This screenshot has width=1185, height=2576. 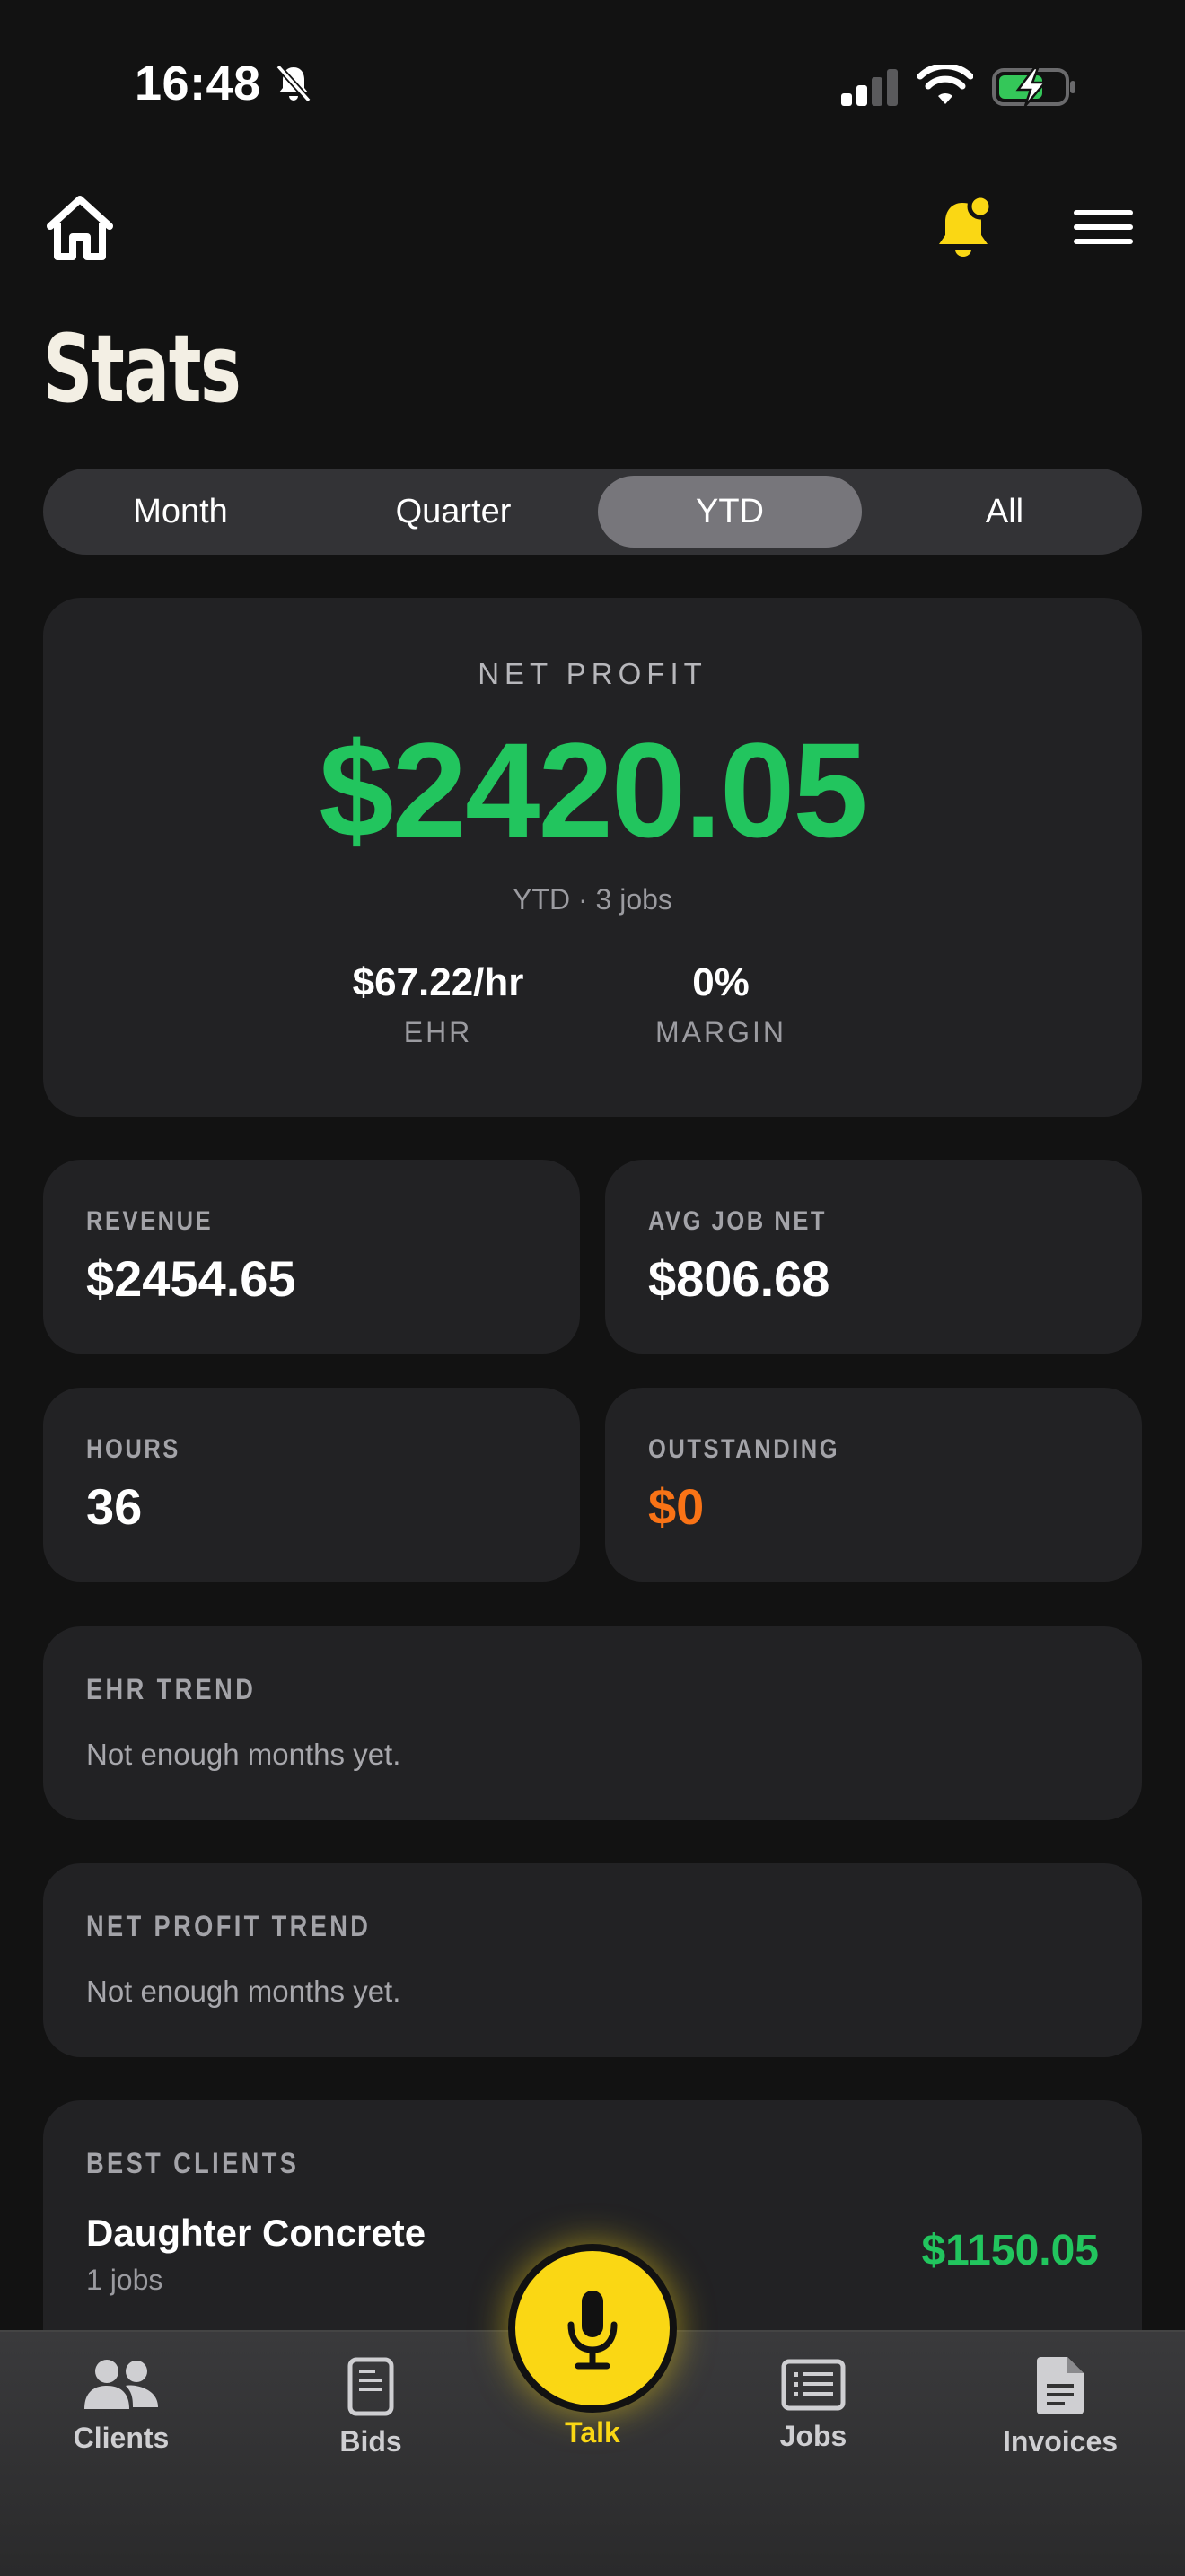 I want to click on ehr-trend-card: EHR TREND Not enough months yet., so click(x=592, y=1723).